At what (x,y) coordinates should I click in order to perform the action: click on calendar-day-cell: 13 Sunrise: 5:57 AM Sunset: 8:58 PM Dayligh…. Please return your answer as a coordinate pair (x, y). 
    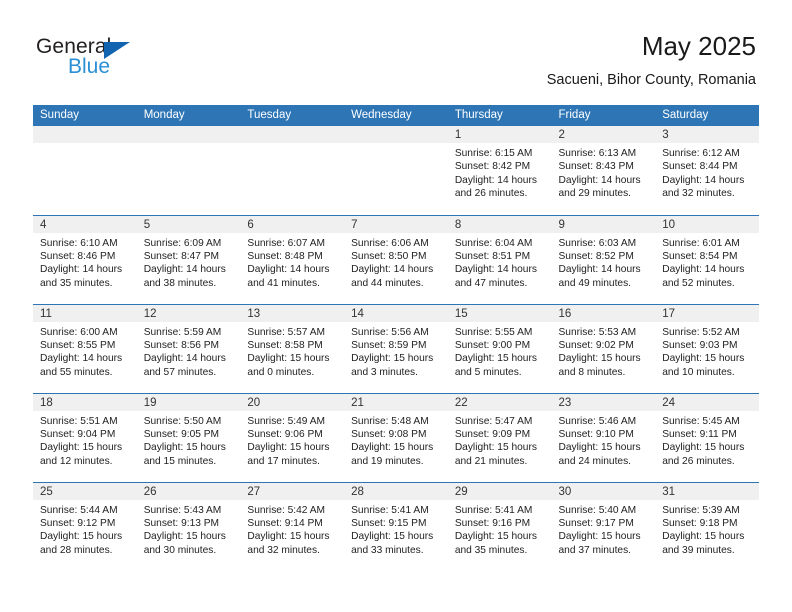
    Looking at the image, I should click on (292, 348).